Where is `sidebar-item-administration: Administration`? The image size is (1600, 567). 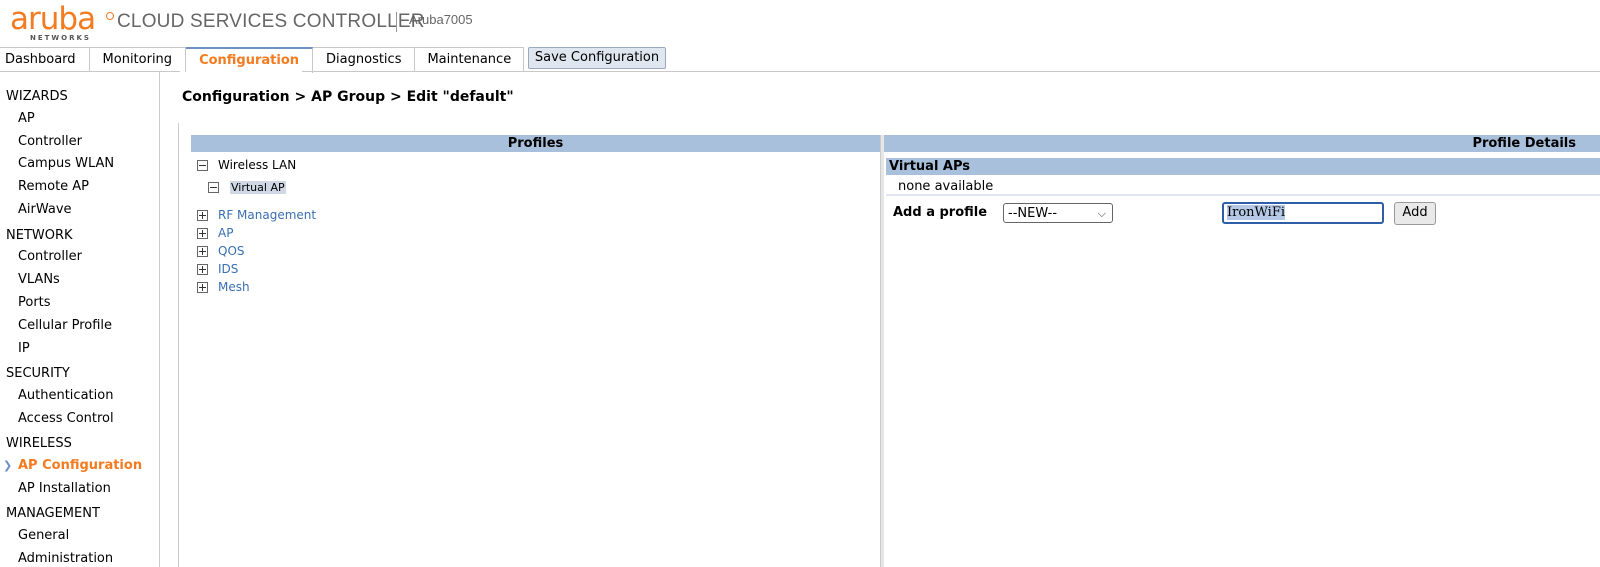
sidebar-item-administration: Administration is located at coordinates (65, 558).